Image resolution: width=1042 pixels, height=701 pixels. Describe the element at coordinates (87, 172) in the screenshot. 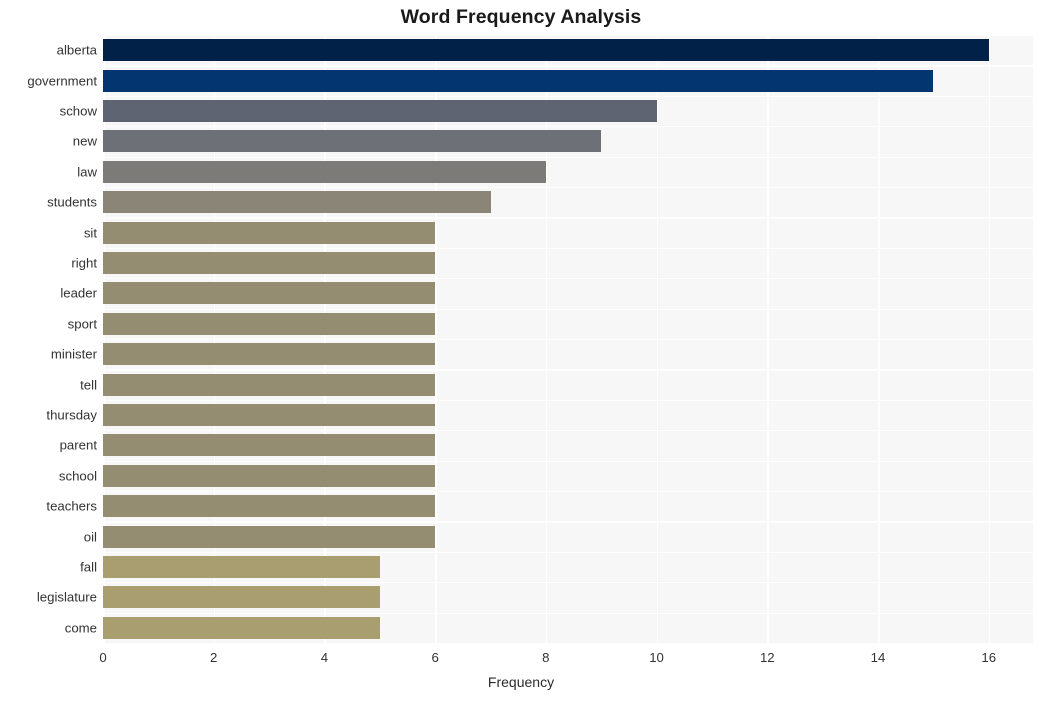

I see `y-axis-tick-label: law` at that location.